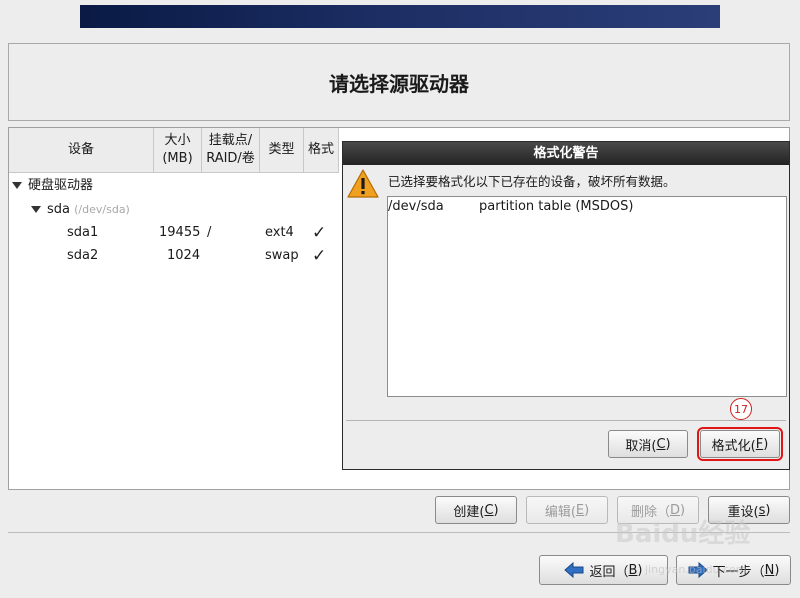  I want to click on step-annotation-badge: 17, so click(741, 409).